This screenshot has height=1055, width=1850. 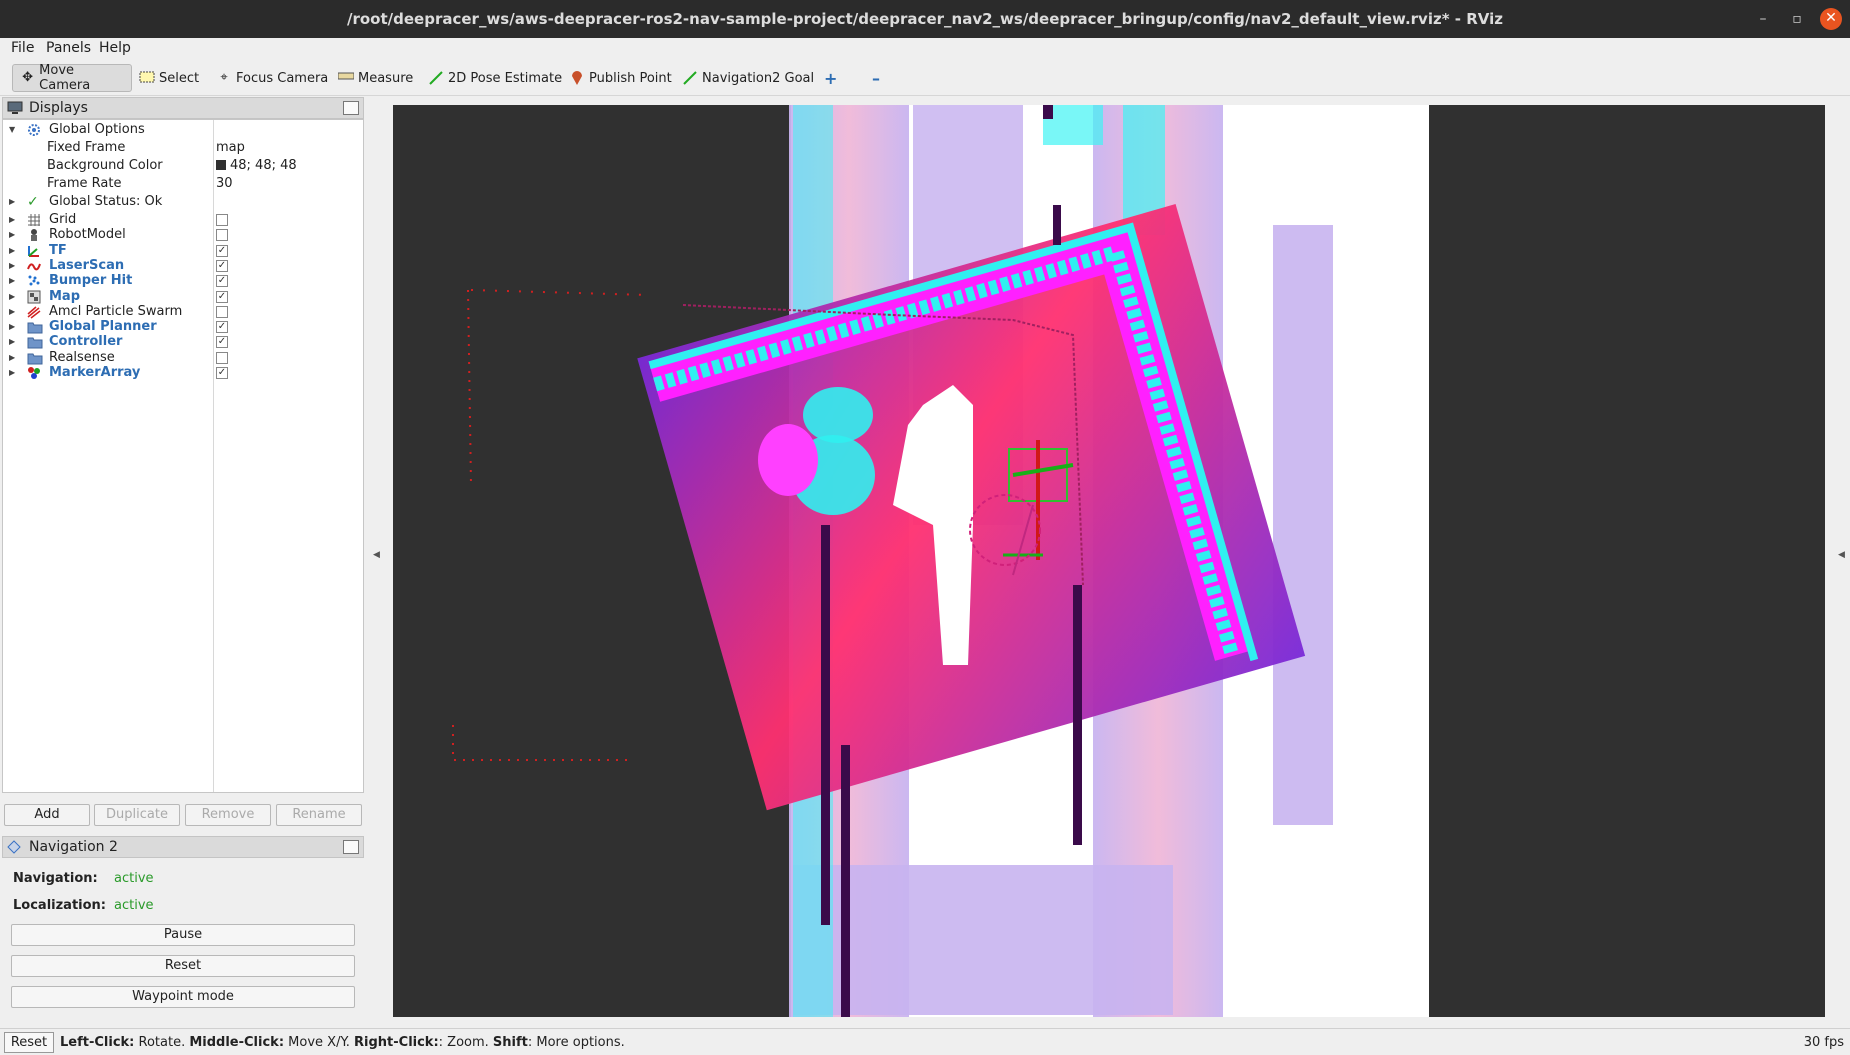 What do you see at coordinates (376, 555) in the screenshot?
I see `collapse-left-icon: ◀` at bounding box center [376, 555].